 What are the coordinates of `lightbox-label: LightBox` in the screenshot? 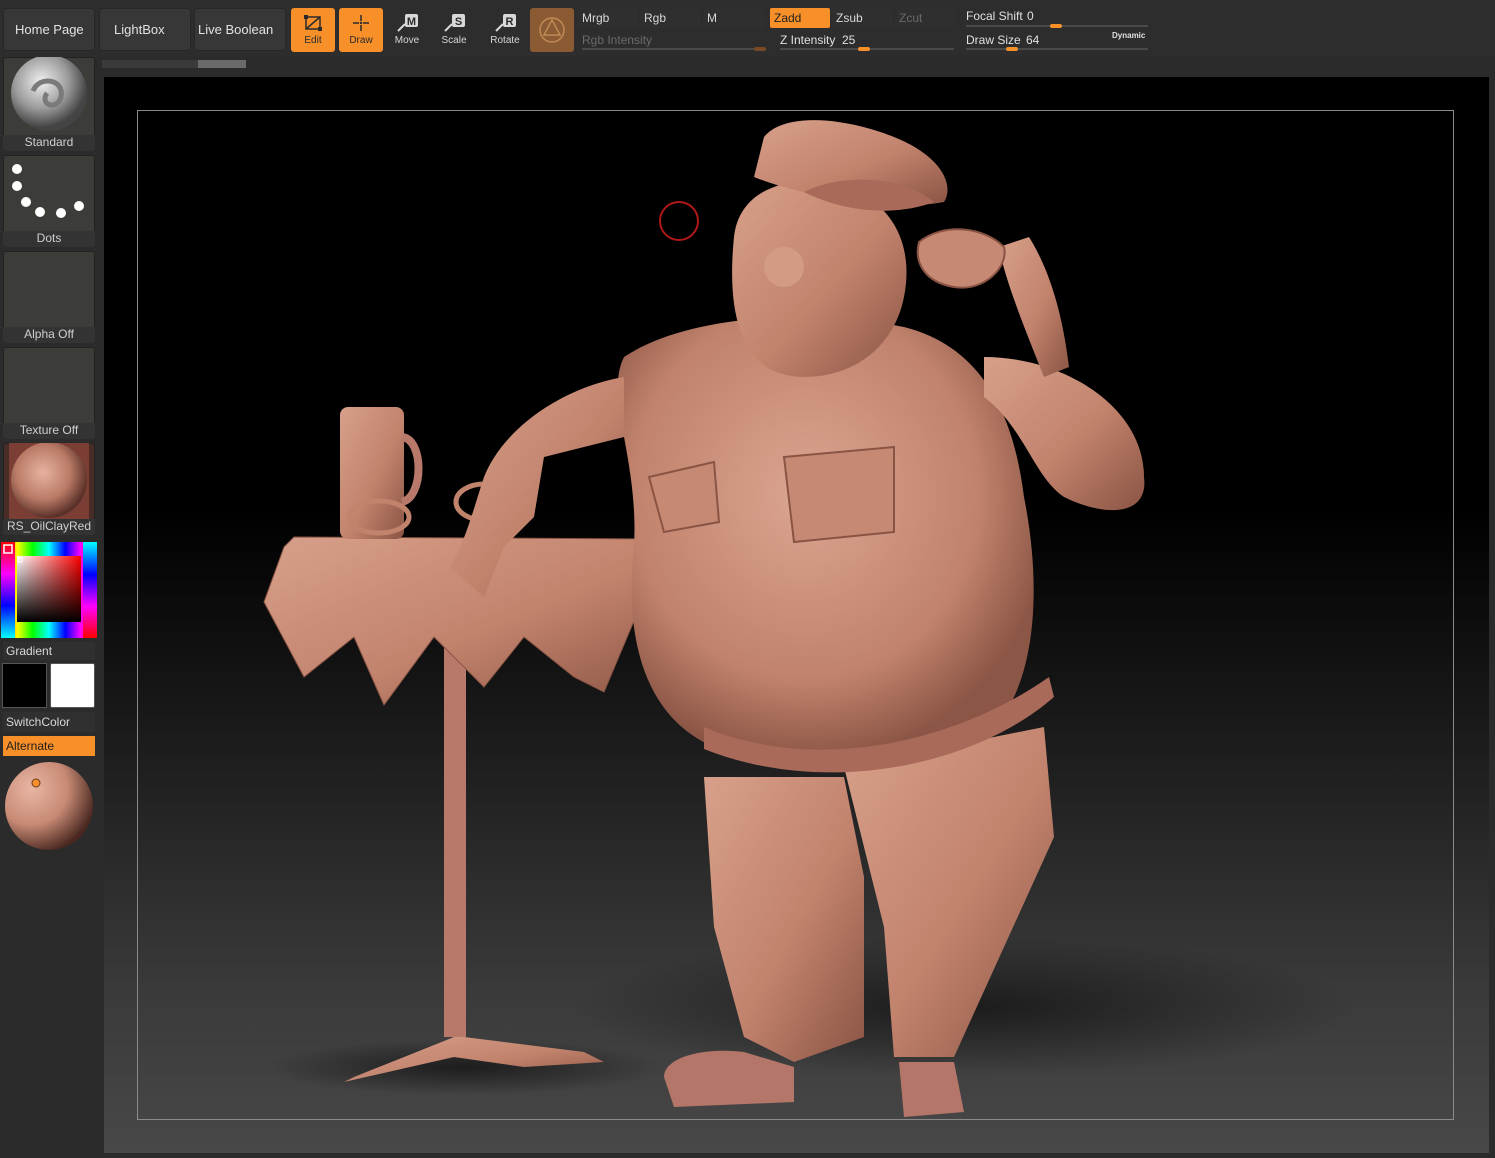 It's located at (139, 29).